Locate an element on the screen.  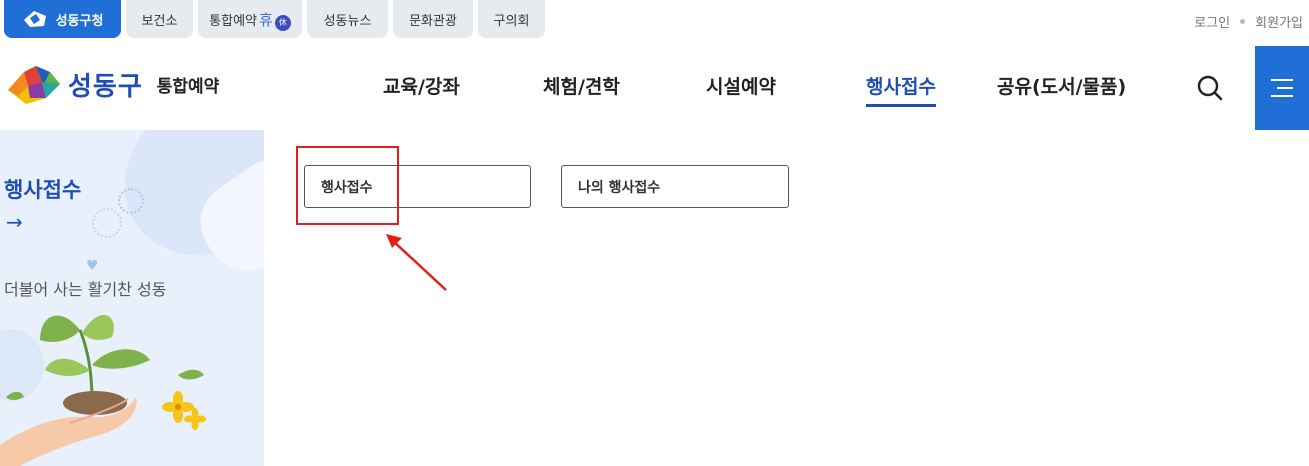
tab-label: 나의 행사접수 is located at coordinates (619, 187).